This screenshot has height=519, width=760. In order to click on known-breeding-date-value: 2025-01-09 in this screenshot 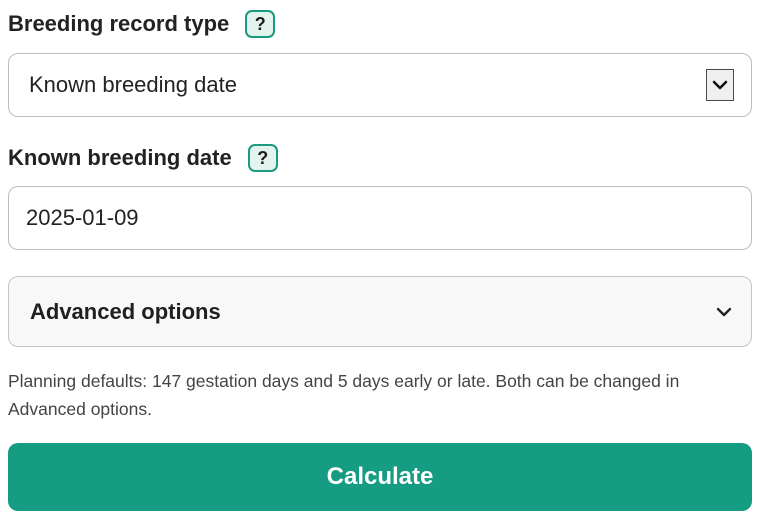, I will do `click(82, 217)`.